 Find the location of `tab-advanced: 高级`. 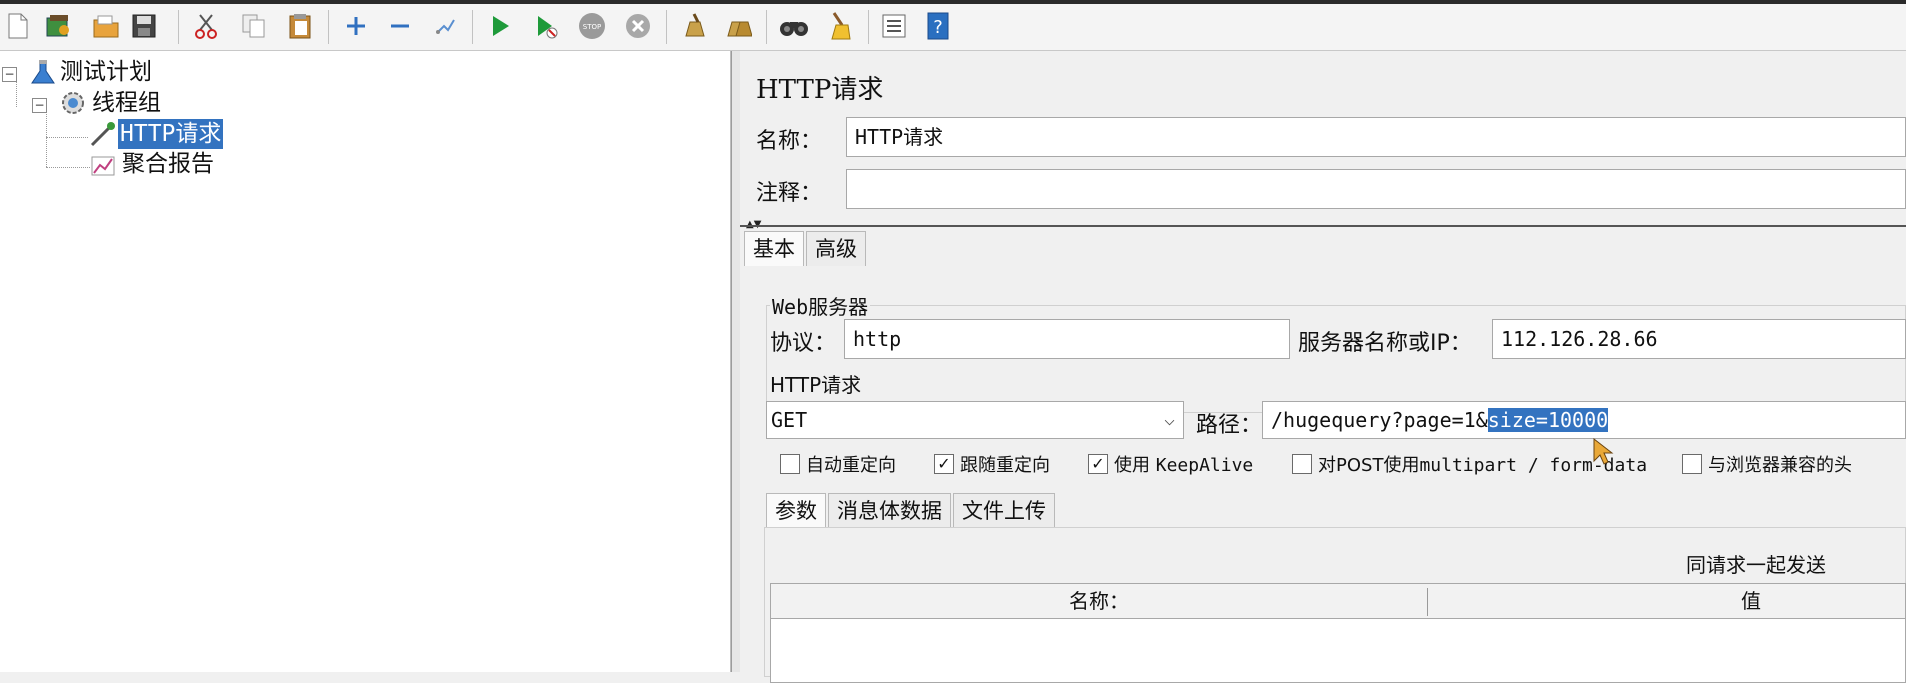

tab-advanced: 高级 is located at coordinates (836, 248).